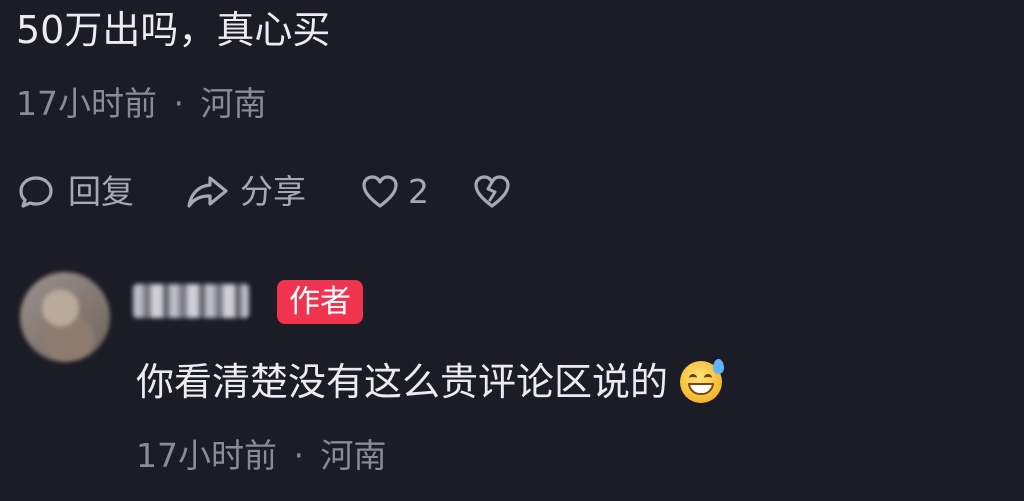 This screenshot has height=501, width=1024. I want to click on like-button: 2, so click(394, 192).